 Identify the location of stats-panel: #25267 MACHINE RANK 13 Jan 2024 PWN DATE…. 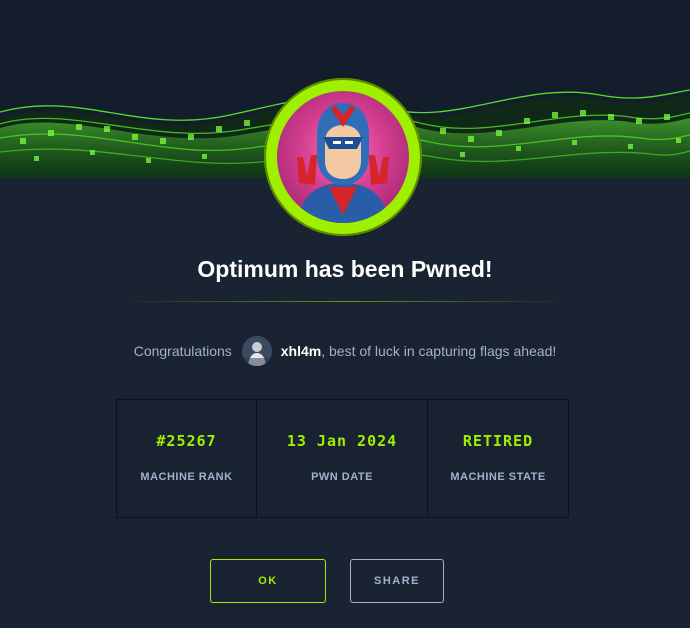
(342, 458).